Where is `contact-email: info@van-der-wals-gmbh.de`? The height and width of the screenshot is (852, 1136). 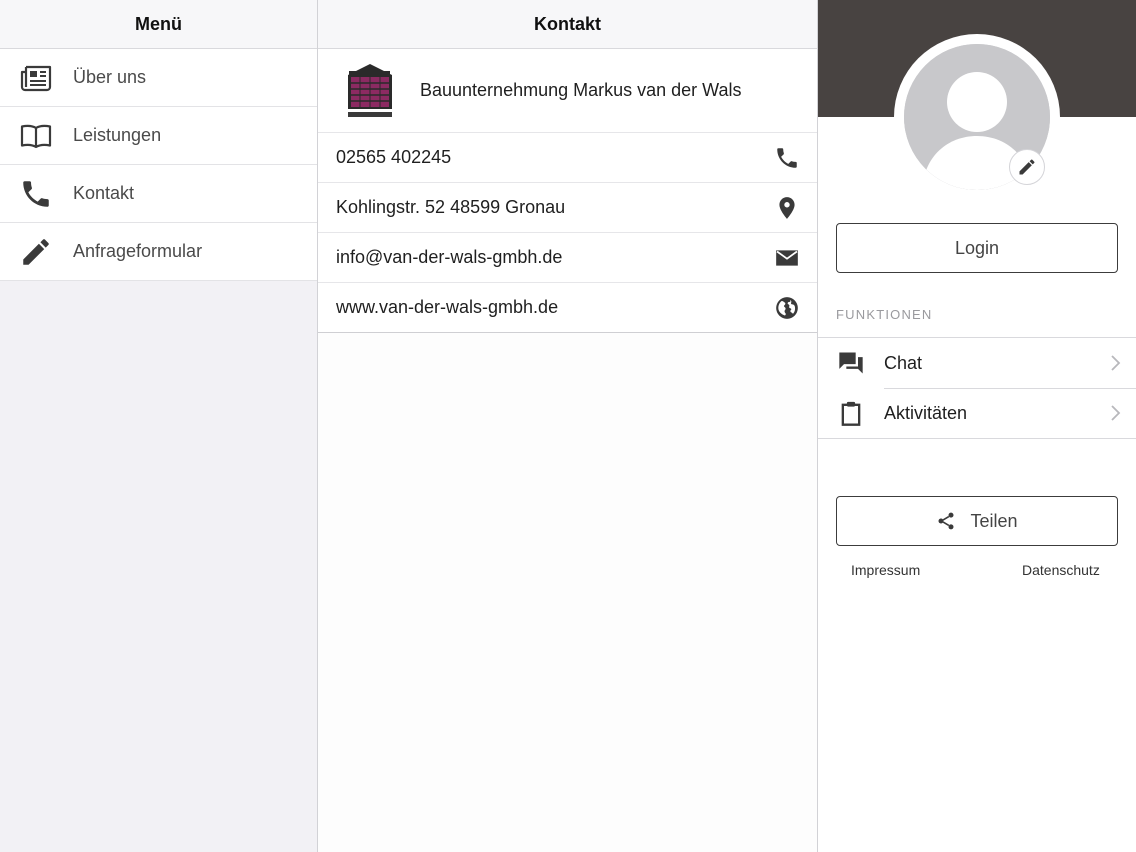 contact-email: info@van-der-wals-gmbh.de is located at coordinates (449, 257).